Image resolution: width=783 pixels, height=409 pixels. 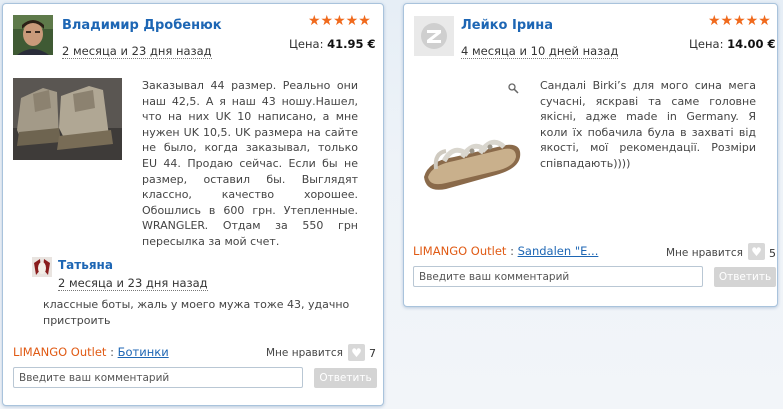 What do you see at coordinates (42, 267) in the screenshot?
I see `commenter-avatar` at bounding box center [42, 267].